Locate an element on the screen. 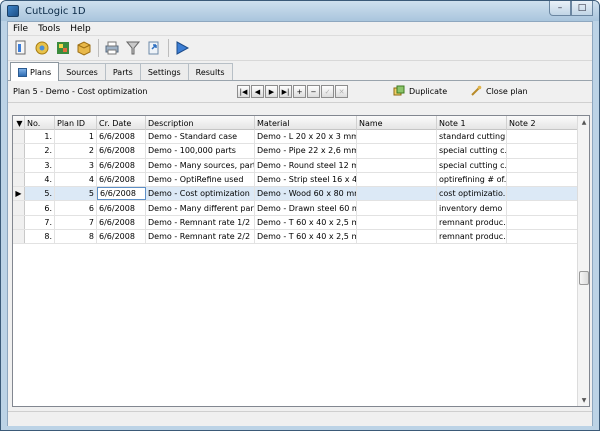  cell-material: Demo - Round steel 12 mm is located at coordinates (306, 165).